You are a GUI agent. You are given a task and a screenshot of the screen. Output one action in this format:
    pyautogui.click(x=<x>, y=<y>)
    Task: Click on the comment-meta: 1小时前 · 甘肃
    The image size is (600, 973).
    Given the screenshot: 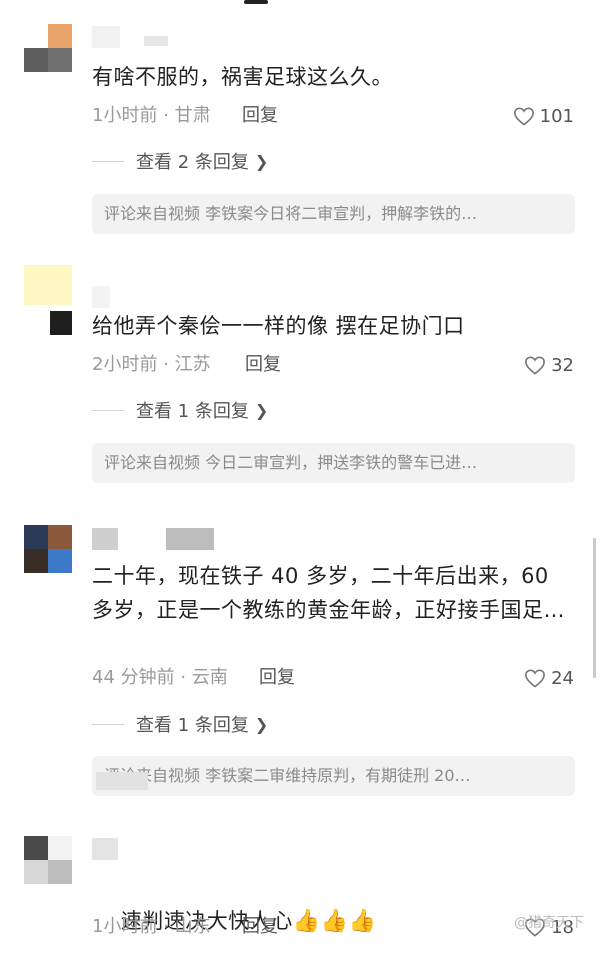 What is the action you would take?
    pyautogui.click(x=151, y=115)
    